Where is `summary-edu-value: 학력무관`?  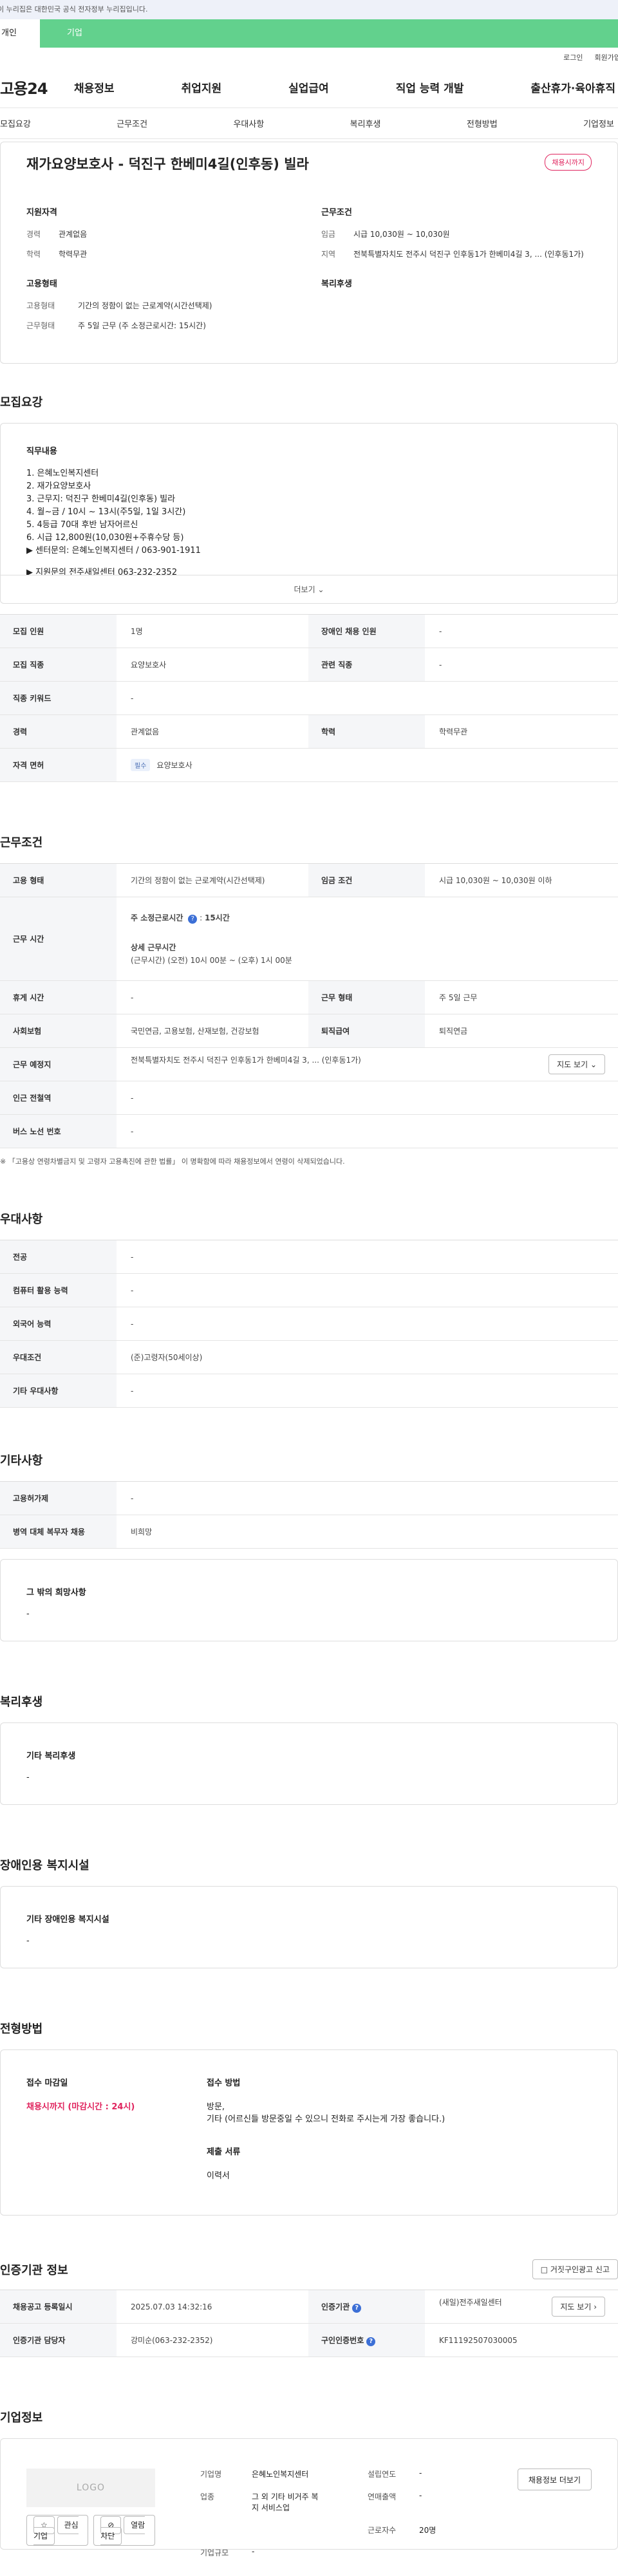 summary-edu-value: 학력무관 is located at coordinates (73, 254).